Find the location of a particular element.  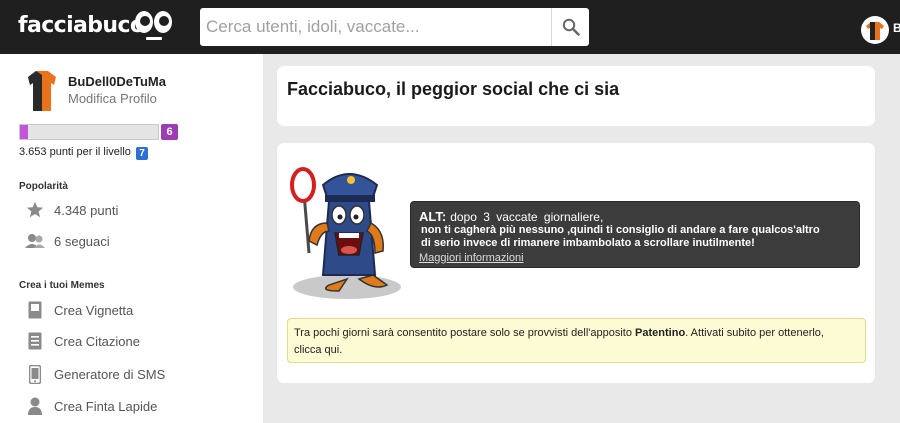

tombstone-icon is located at coordinates (35, 406).